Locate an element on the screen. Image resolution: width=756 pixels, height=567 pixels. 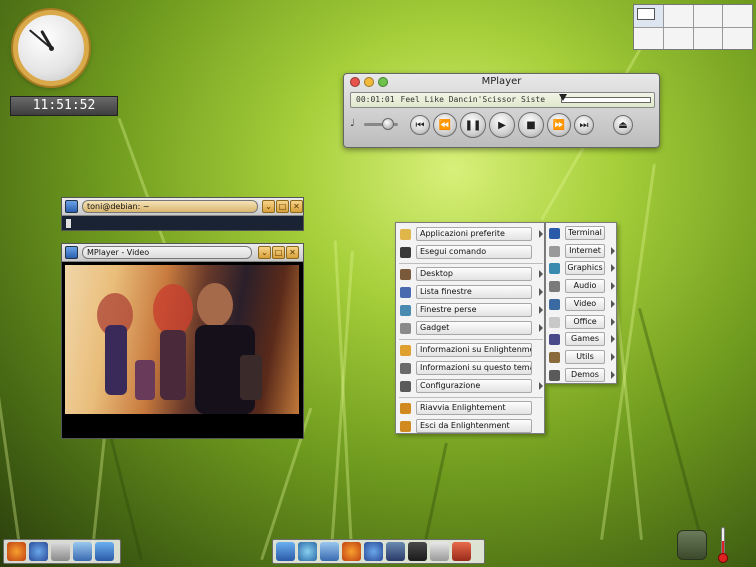
desktop-pager is located at coordinates (693, 27).